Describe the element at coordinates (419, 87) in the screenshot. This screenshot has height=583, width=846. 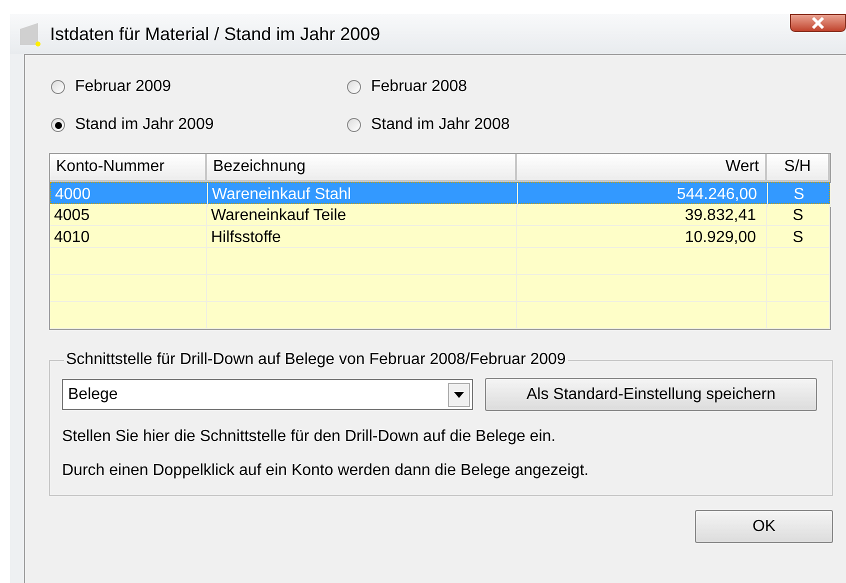
I see `radio-label: Februar 2008` at that location.